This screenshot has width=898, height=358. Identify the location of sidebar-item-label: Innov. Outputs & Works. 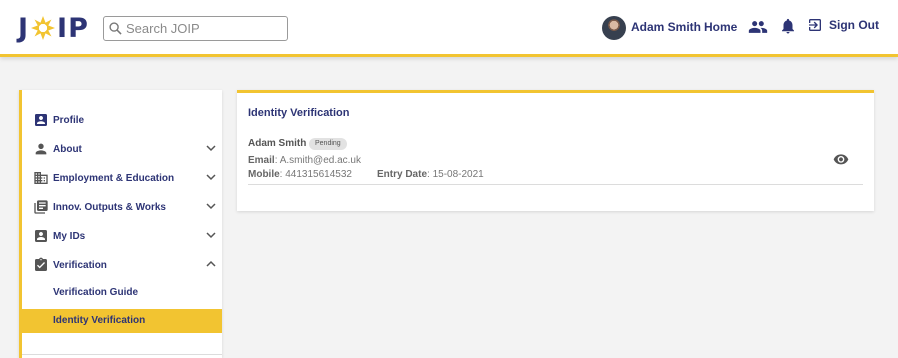
(109, 207).